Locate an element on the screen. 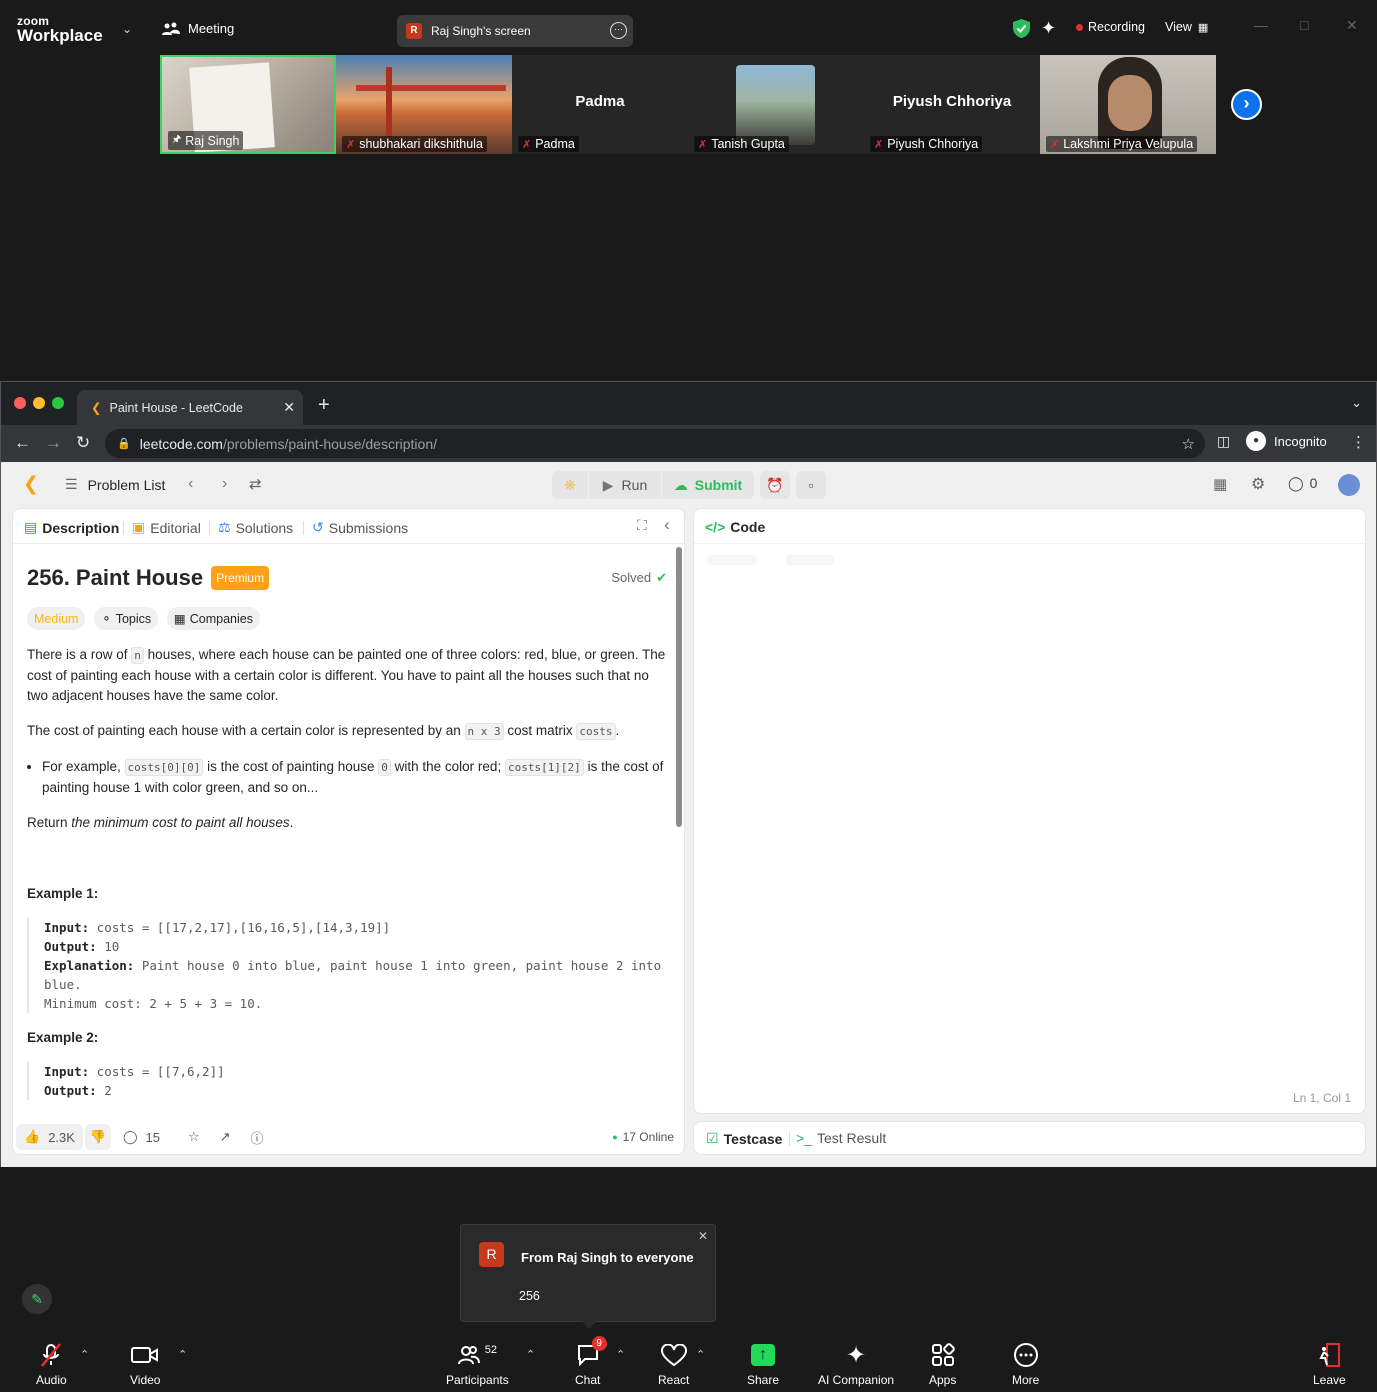  video-tile: Piyush Chhoriya ✗ Piyush Chhoriya is located at coordinates (952, 104).